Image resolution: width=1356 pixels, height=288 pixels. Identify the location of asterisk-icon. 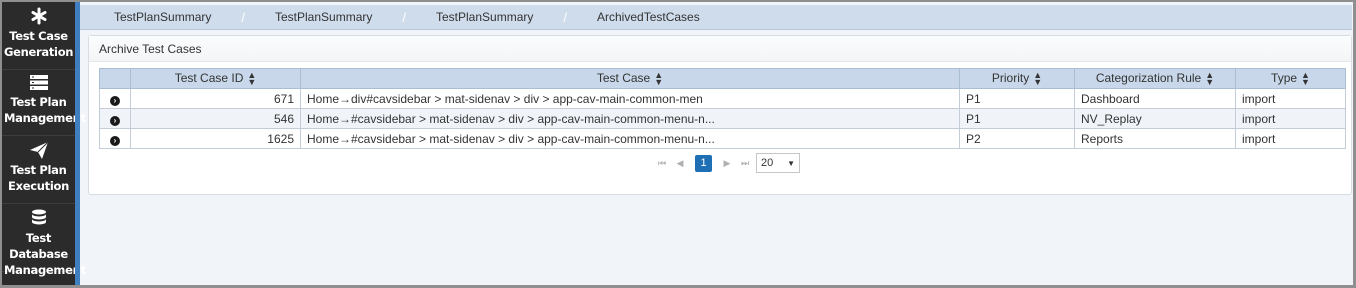
(38, 17).